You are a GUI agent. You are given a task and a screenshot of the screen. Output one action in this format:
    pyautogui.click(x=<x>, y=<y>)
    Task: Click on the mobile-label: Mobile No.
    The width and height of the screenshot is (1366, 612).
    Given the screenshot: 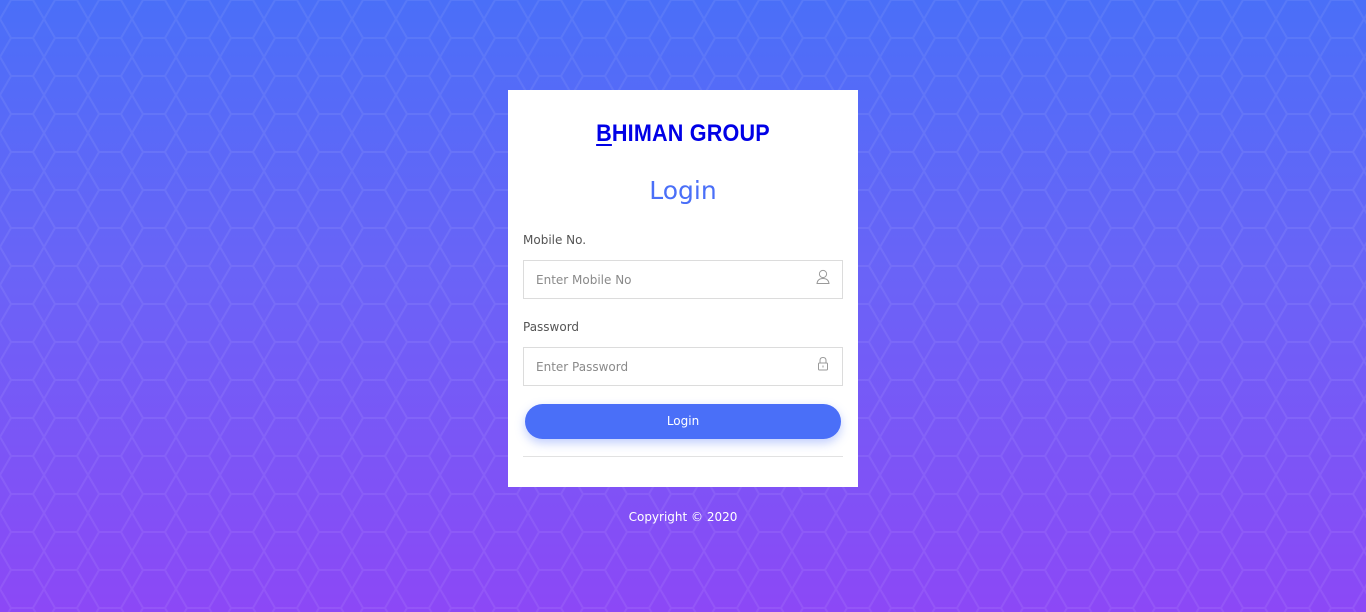 What is the action you would take?
    pyautogui.click(x=555, y=240)
    